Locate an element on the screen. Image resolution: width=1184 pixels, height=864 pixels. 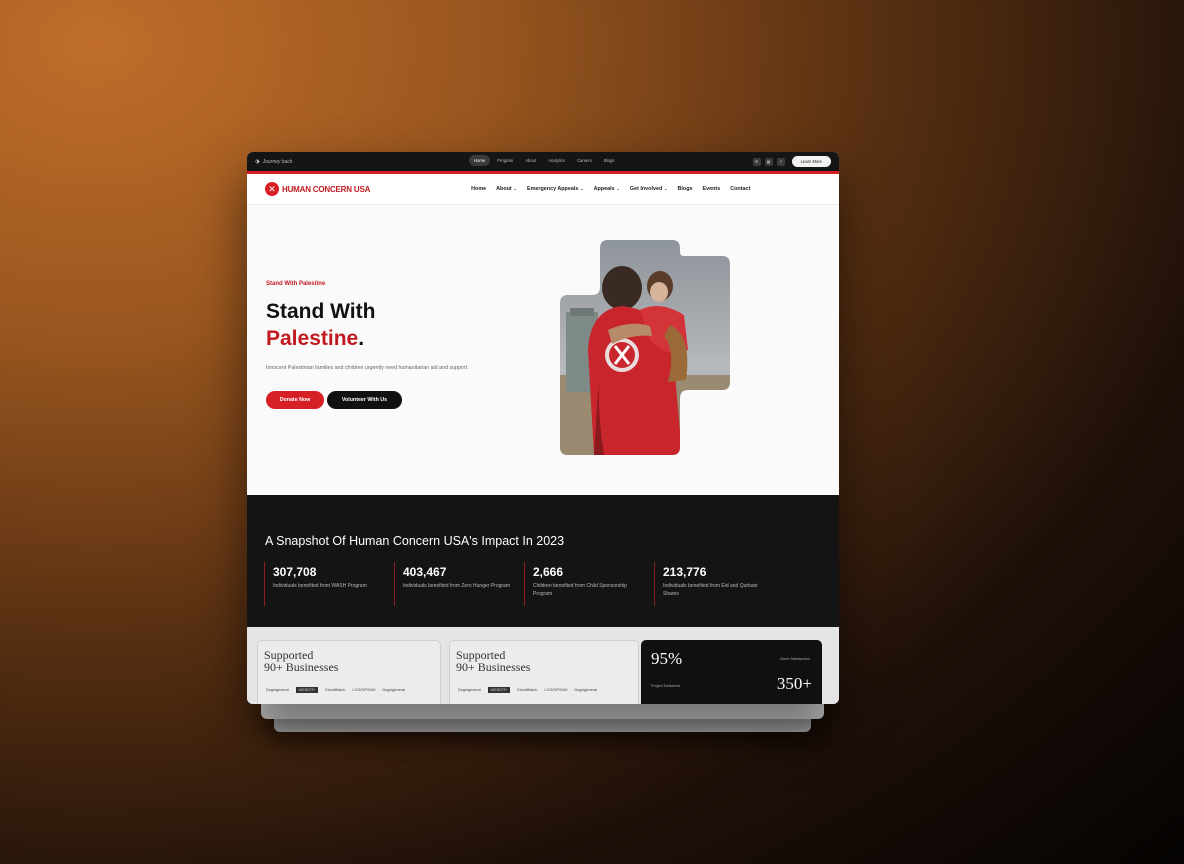
nav-item-label: Events is located at coordinates (711, 189).